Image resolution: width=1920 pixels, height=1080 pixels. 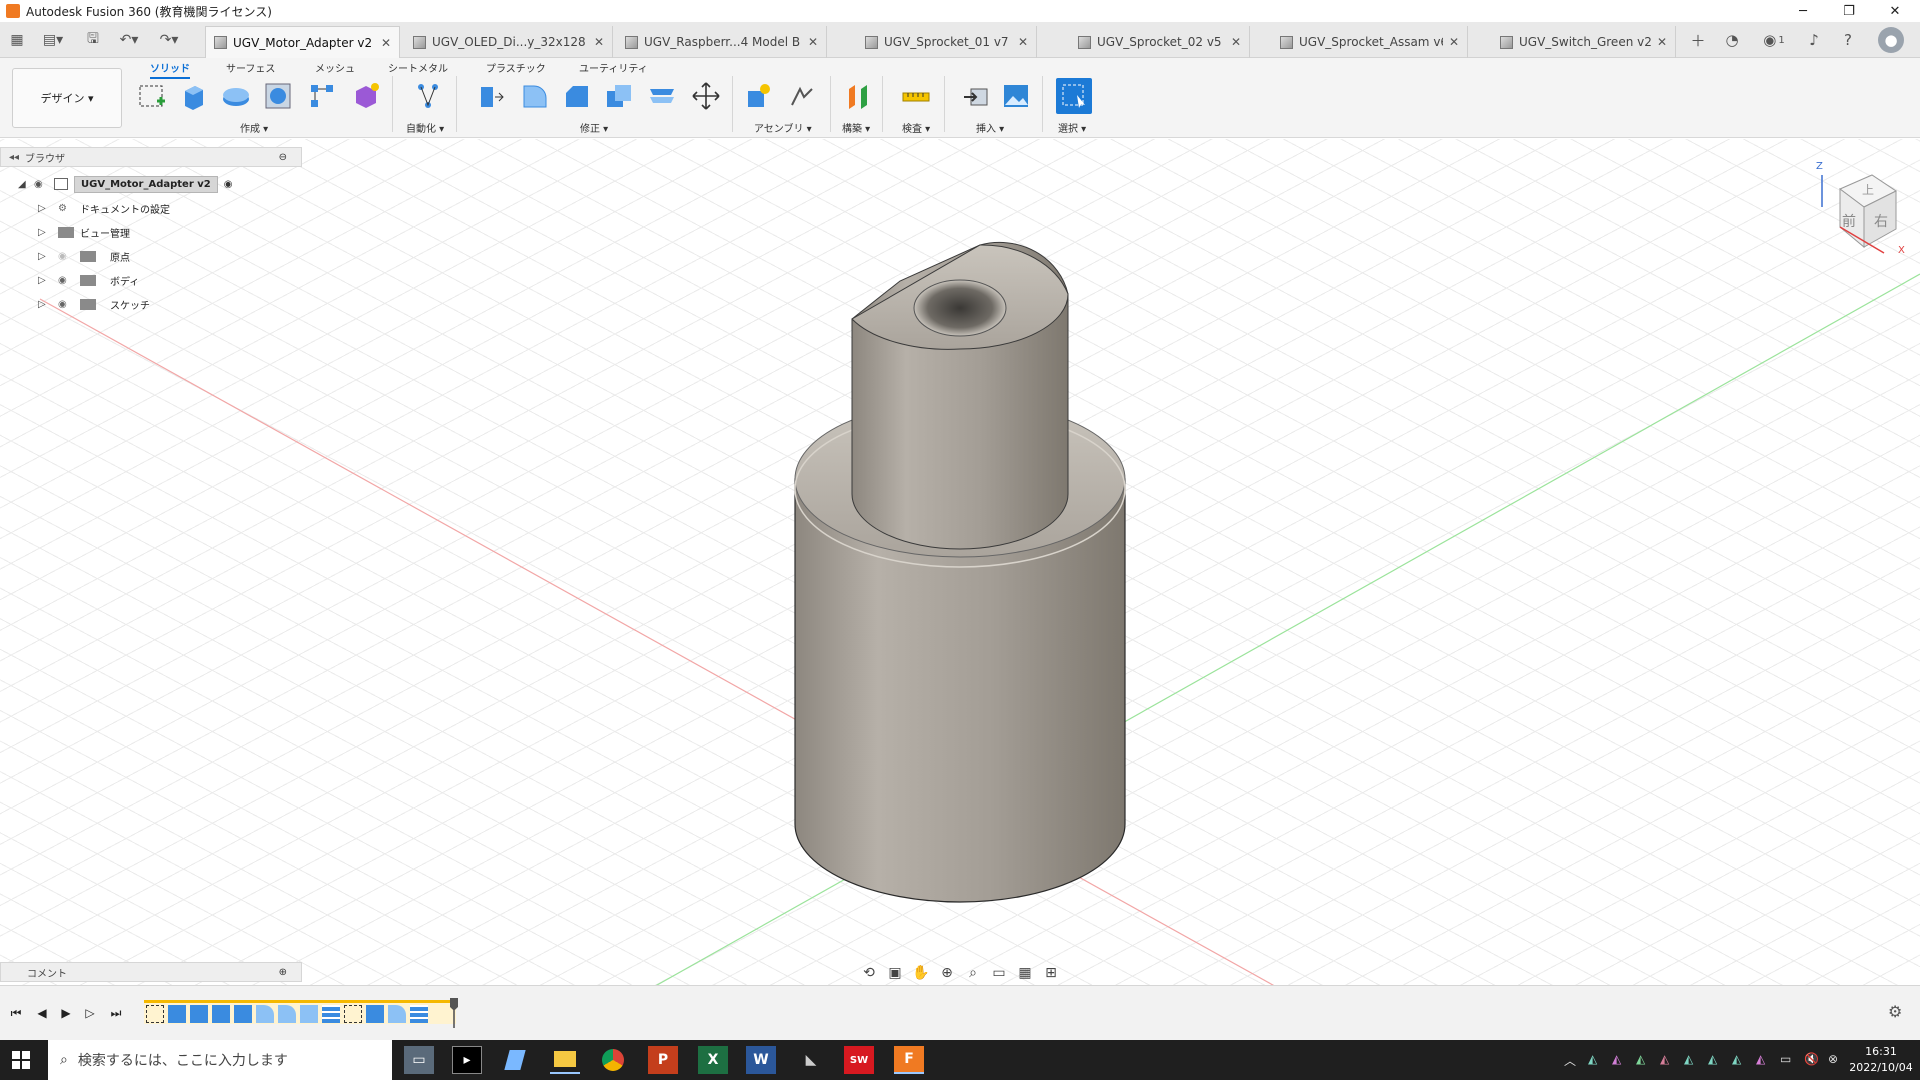 What do you see at coordinates (130, 304) in the screenshot?
I see `tree-item-label: スケッチ` at bounding box center [130, 304].